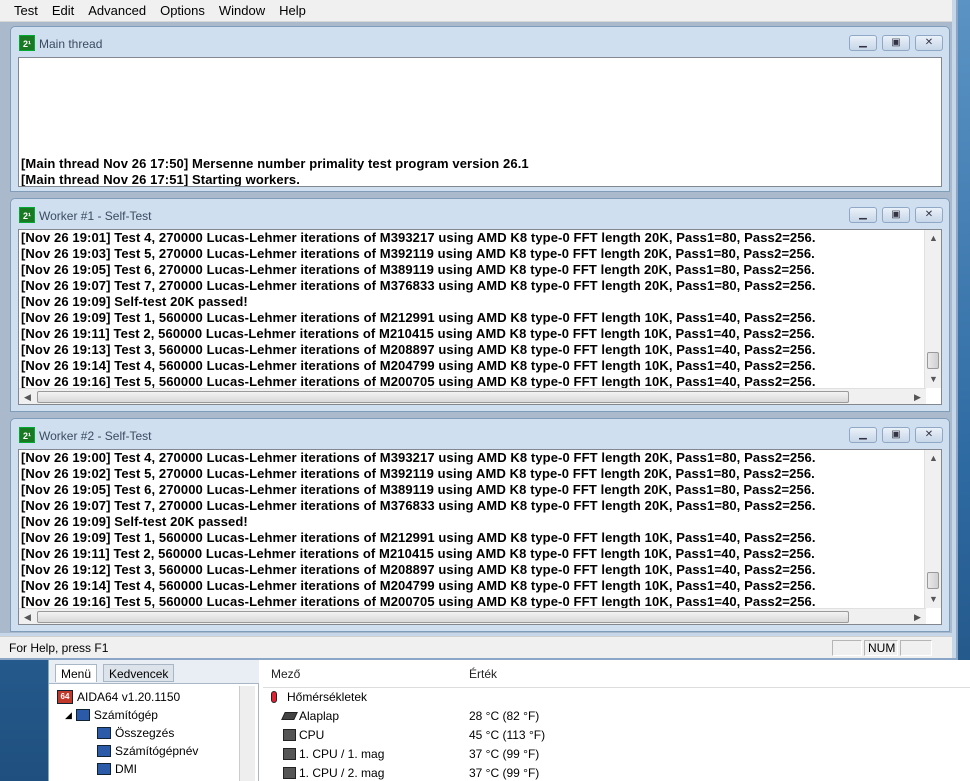 Image resolution: width=970 pixels, height=781 pixels. Describe the element at coordinates (63, 11) in the screenshot. I see `menu-edit: Edit` at that location.